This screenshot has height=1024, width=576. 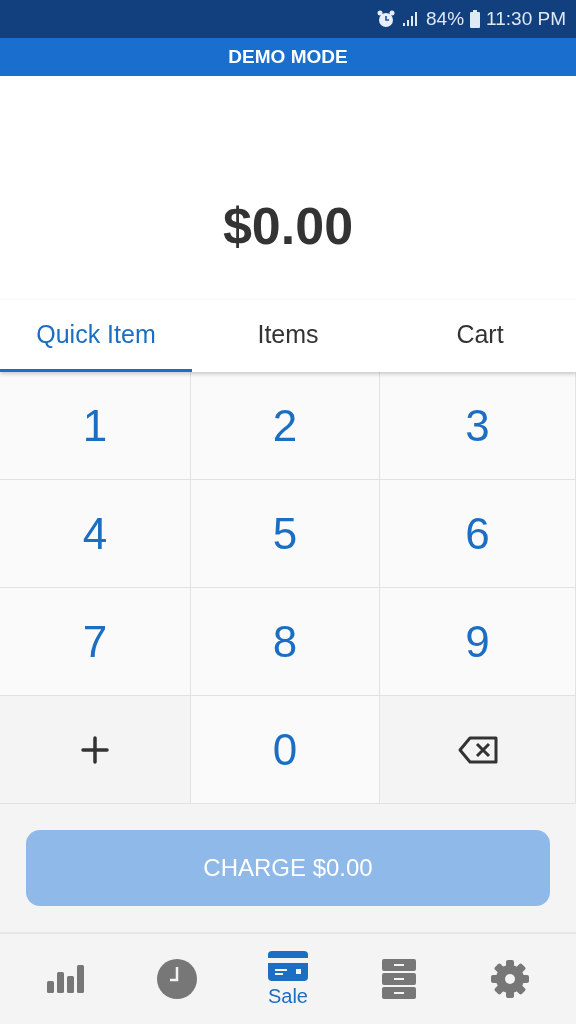 What do you see at coordinates (285, 534) in the screenshot?
I see `keypad-key: 5` at bounding box center [285, 534].